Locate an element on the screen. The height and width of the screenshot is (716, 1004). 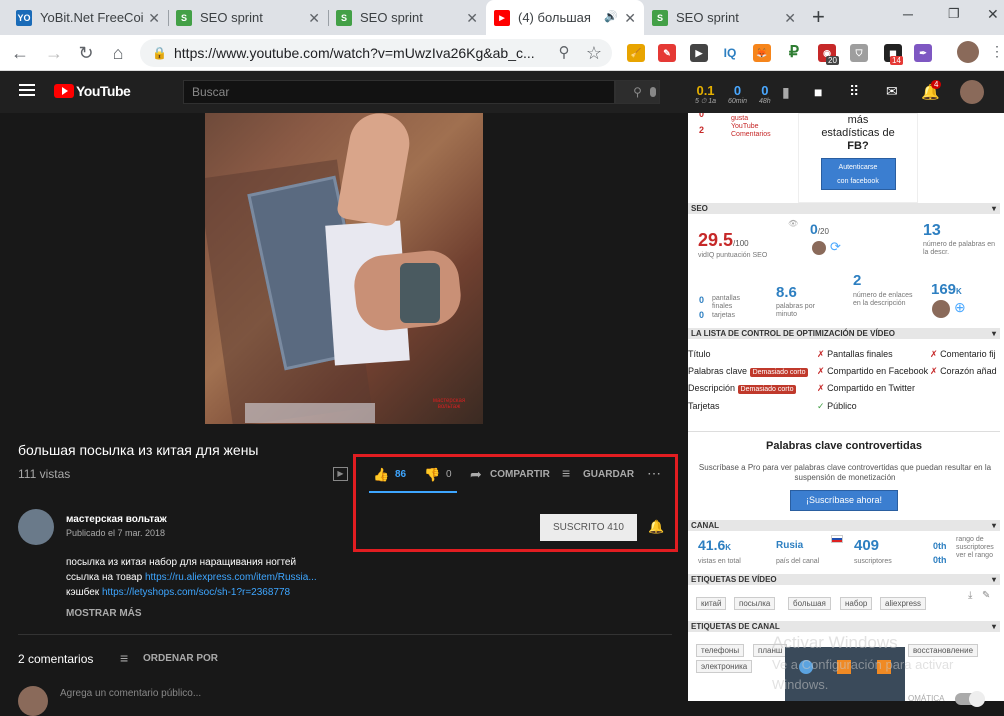
share-icon: ➦ is located at coordinates (476, 474).